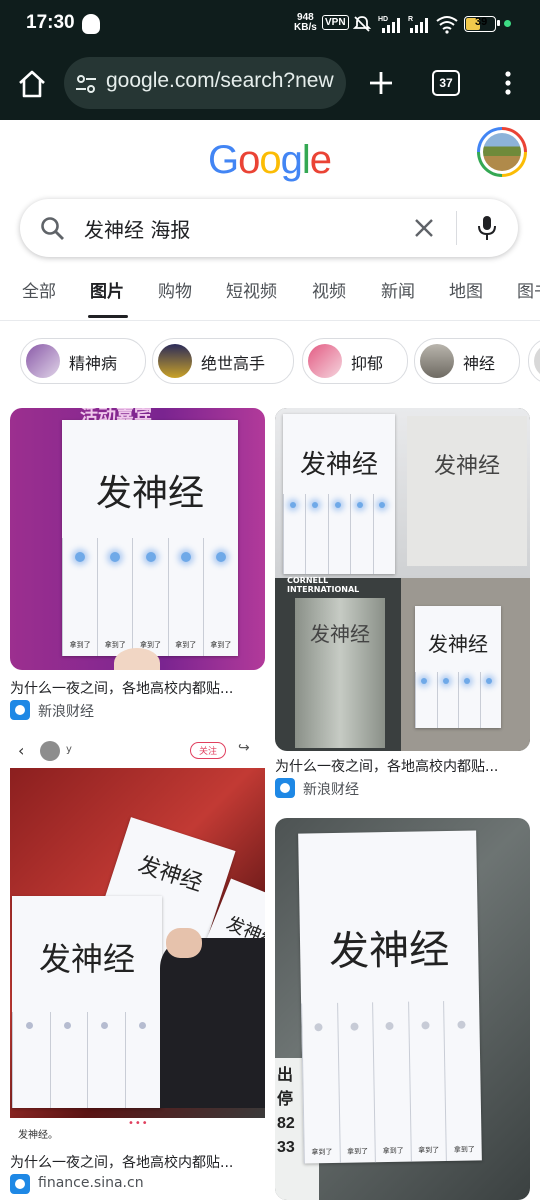 Image resolution: width=540 pixels, height=1200 pixels. I want to click on tab-switcher-button: 37, so click(446, 83).